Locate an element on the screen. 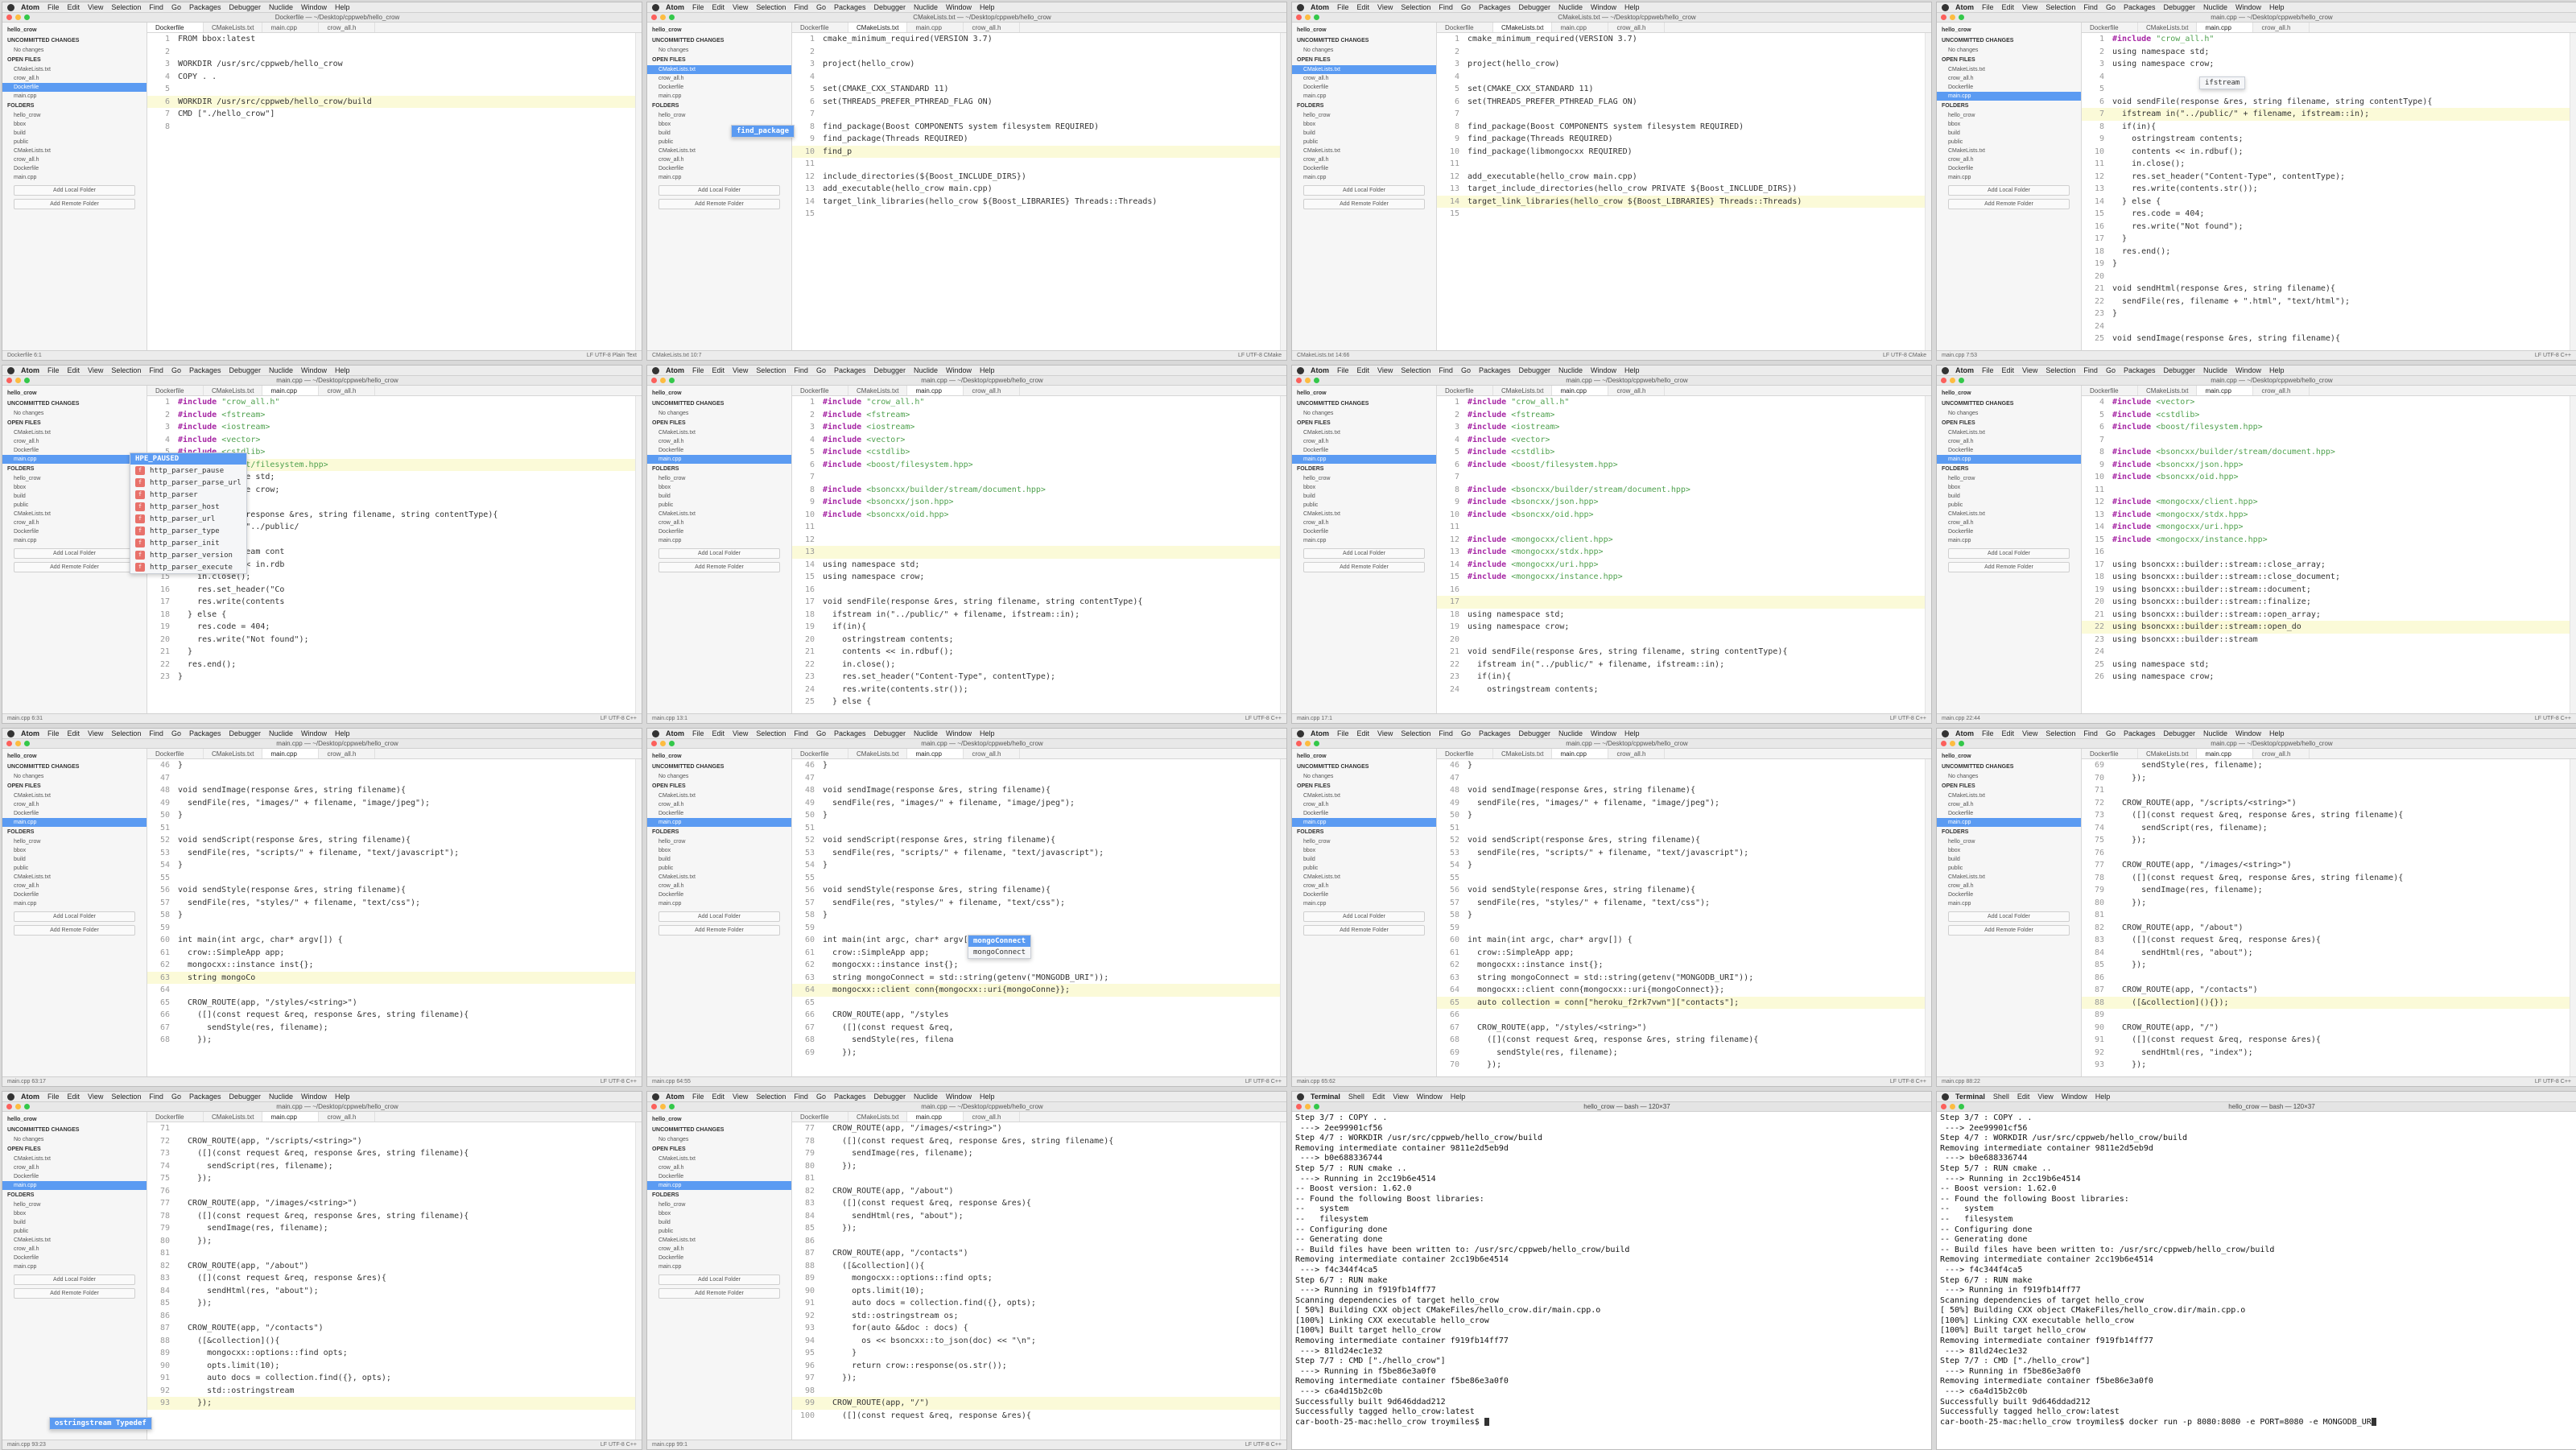 This screenshot has width=2576, height=1450. add-local-folder-button: Add Local Folder is located at coordinates (719, 553).